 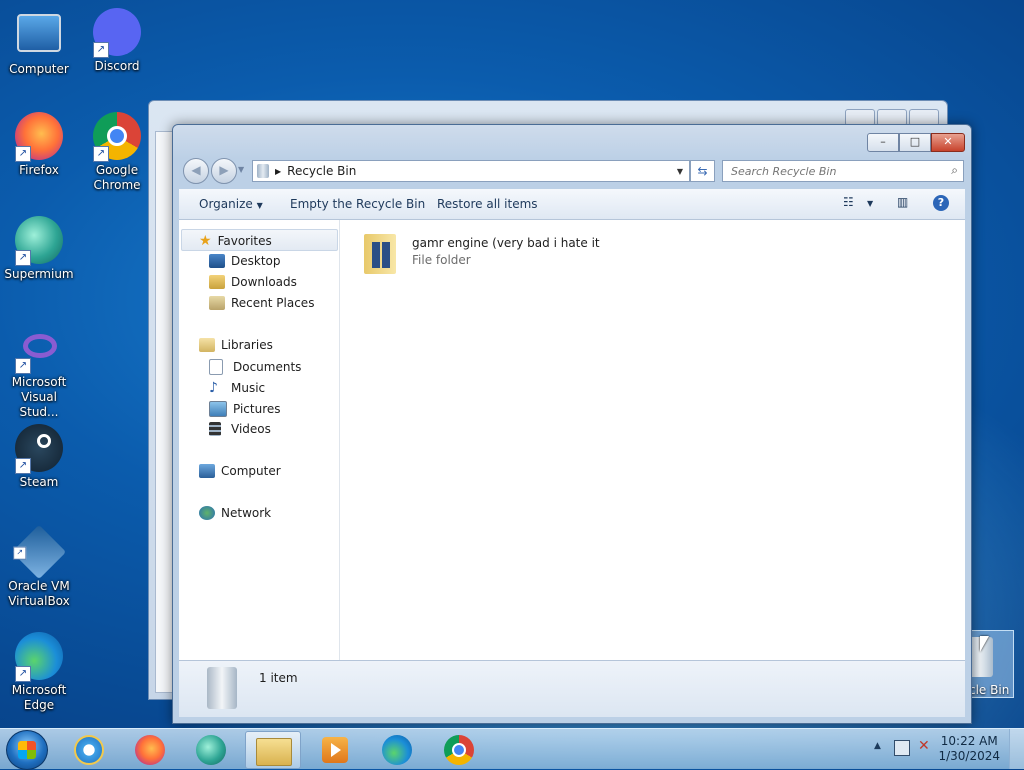 What do you see at coordinates (954, 170) in the screenshot?
I see `search-icon: ⌕` at bounding box center [954, 170].